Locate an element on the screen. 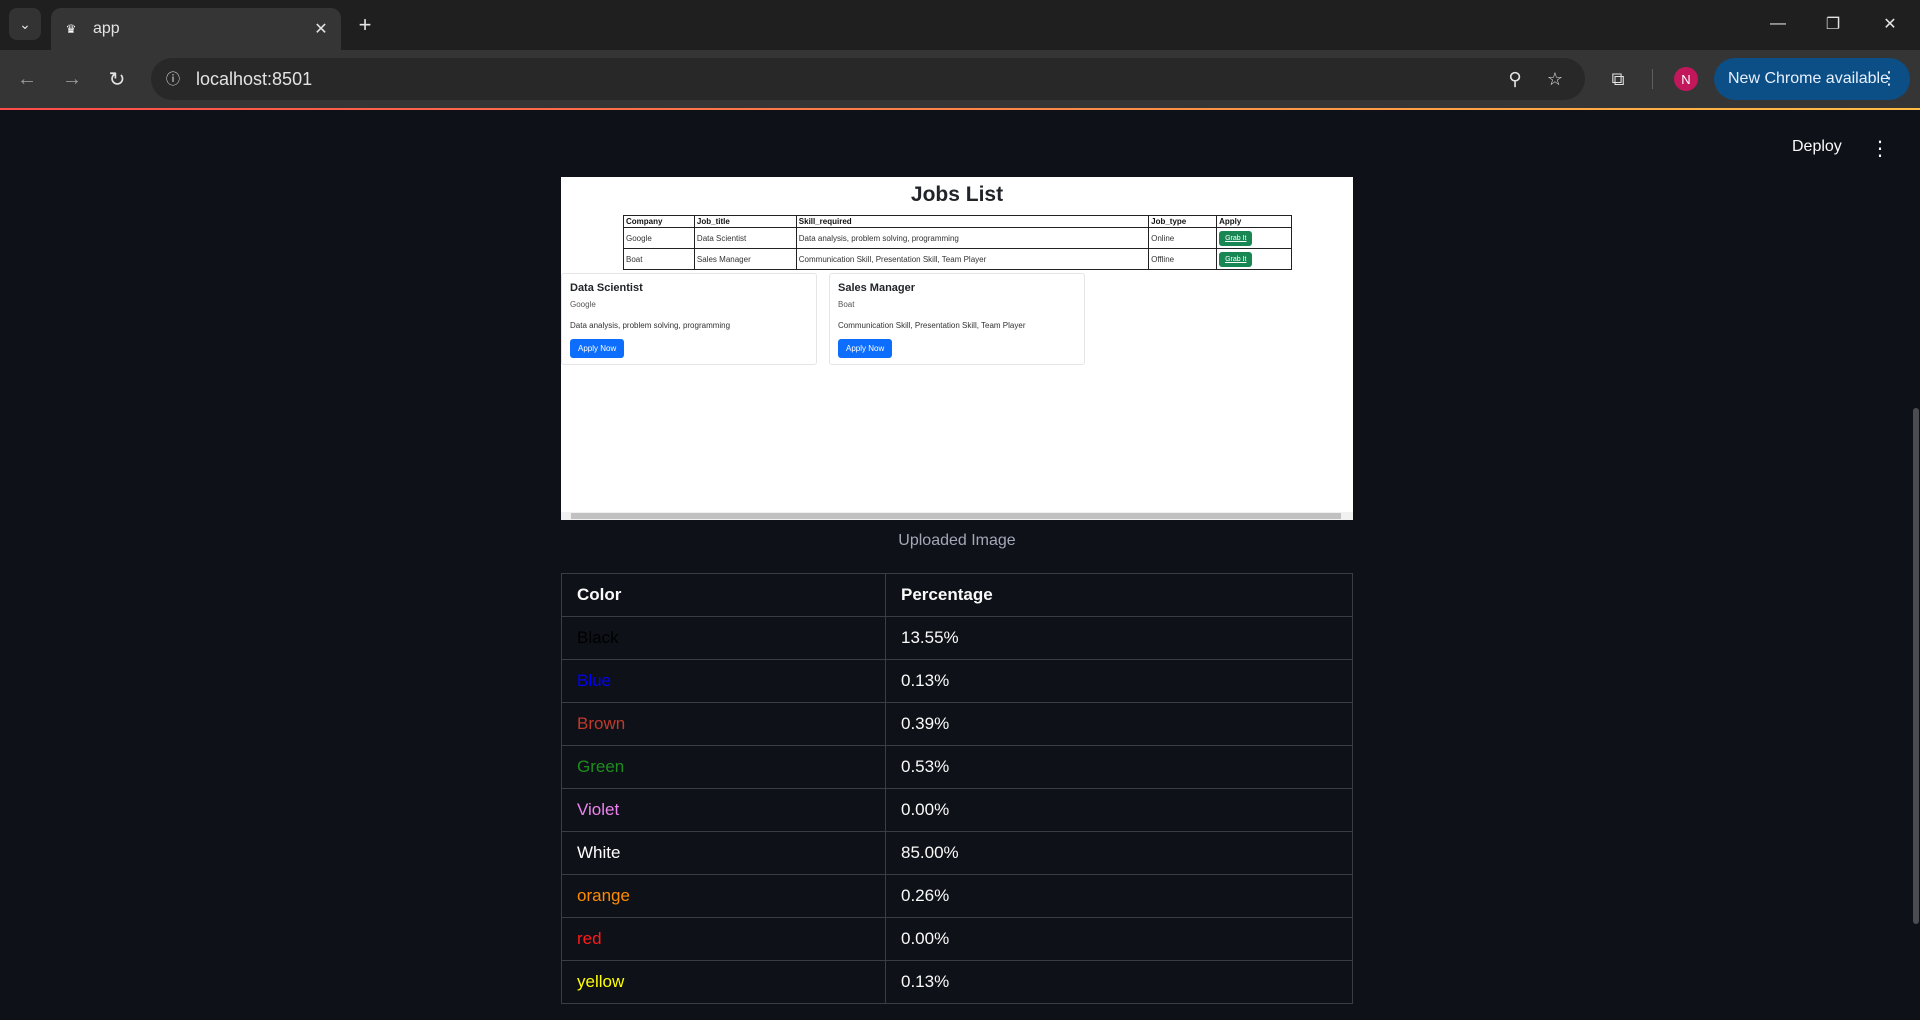  color-name: Black is located at coordinates (723, 638).